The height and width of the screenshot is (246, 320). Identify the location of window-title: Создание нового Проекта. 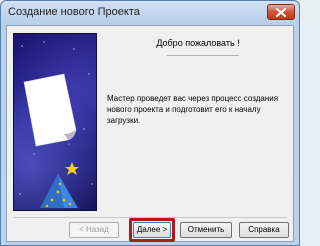
(74, 12).